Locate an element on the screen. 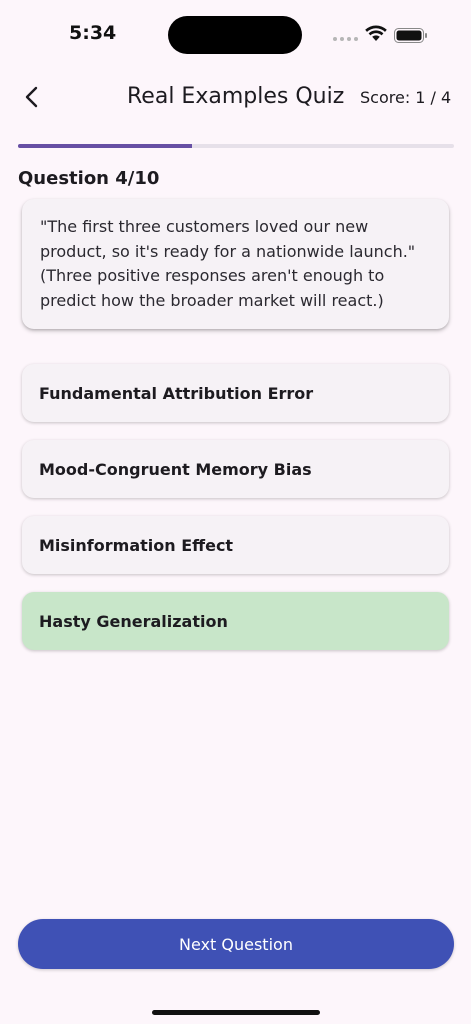  dynamic-island is located at coordinates (235, 35).